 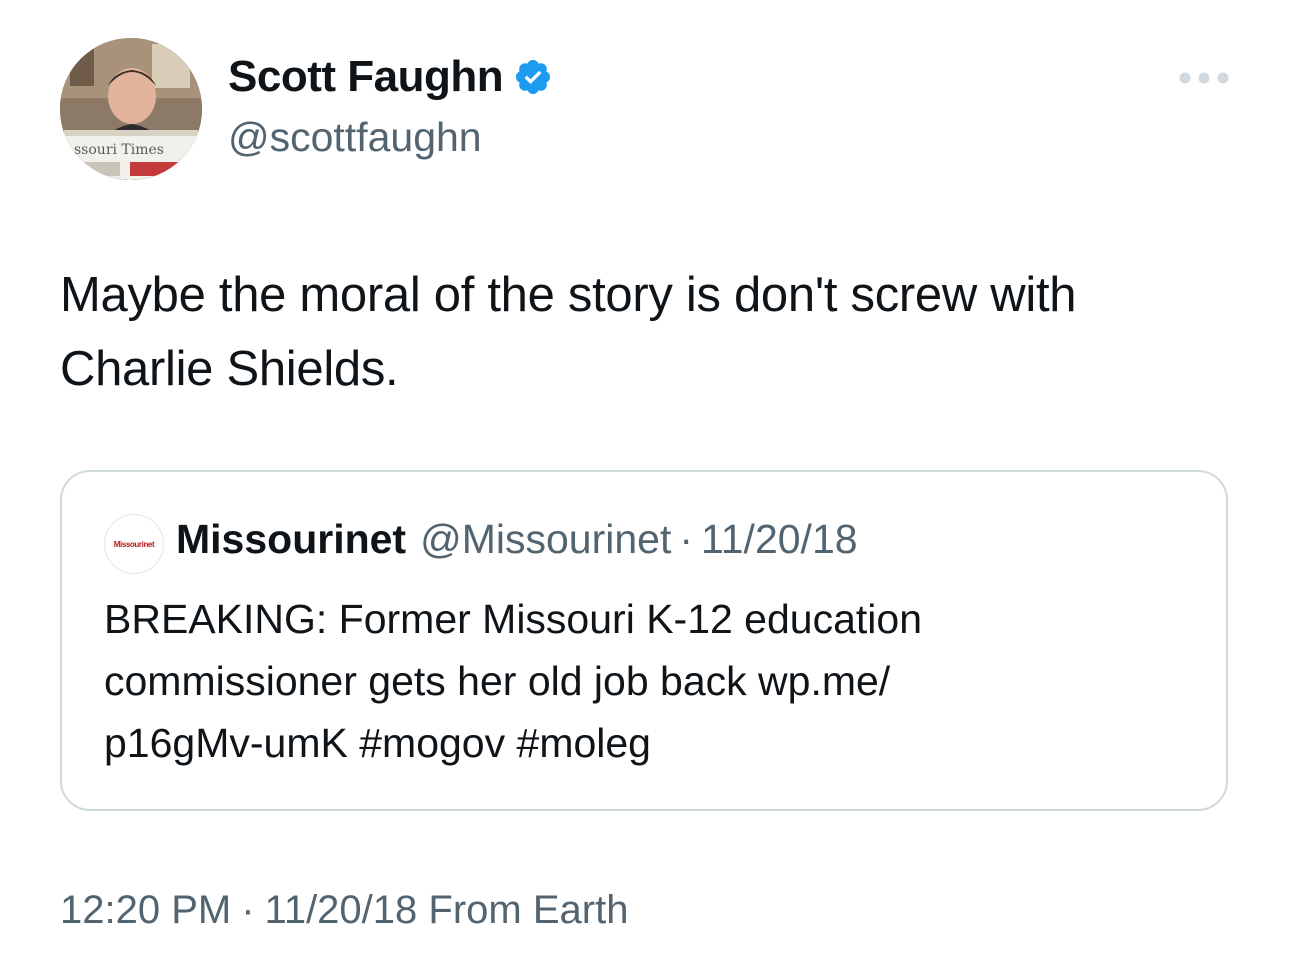 I want to click on tweet-text-line: Charlie Shields., so click(x=229, y=369).